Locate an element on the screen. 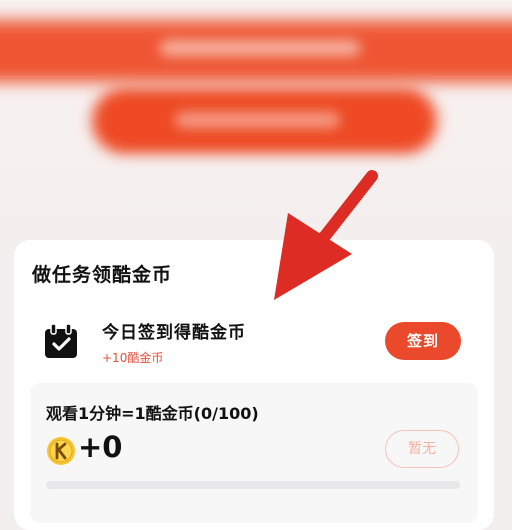 The height and width of the screenshot is (530, 512). kugou-coin-icon is located at coordinates (61, 451).